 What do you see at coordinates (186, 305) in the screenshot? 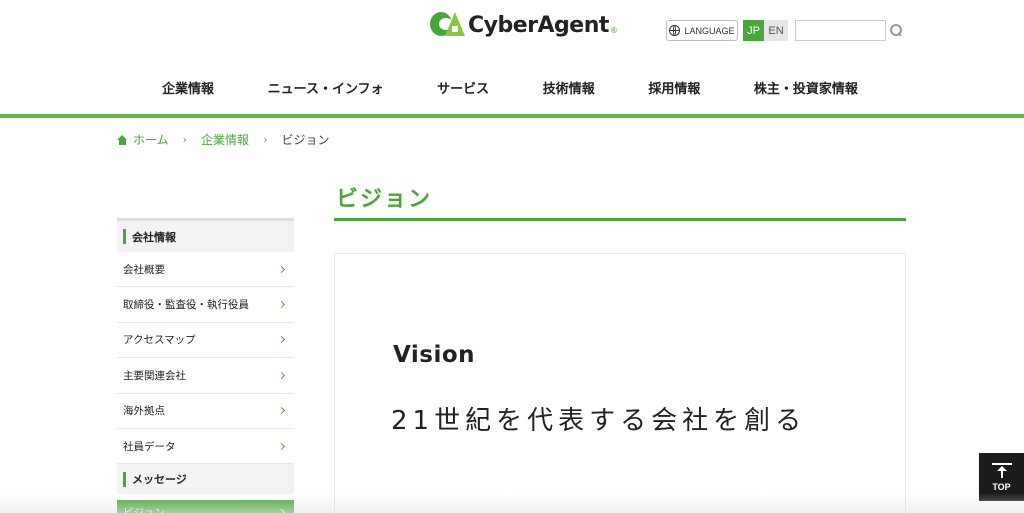
I see `sidebar-item-label: 取締役・監査役・執行役員` at bounding box center [186, 305].